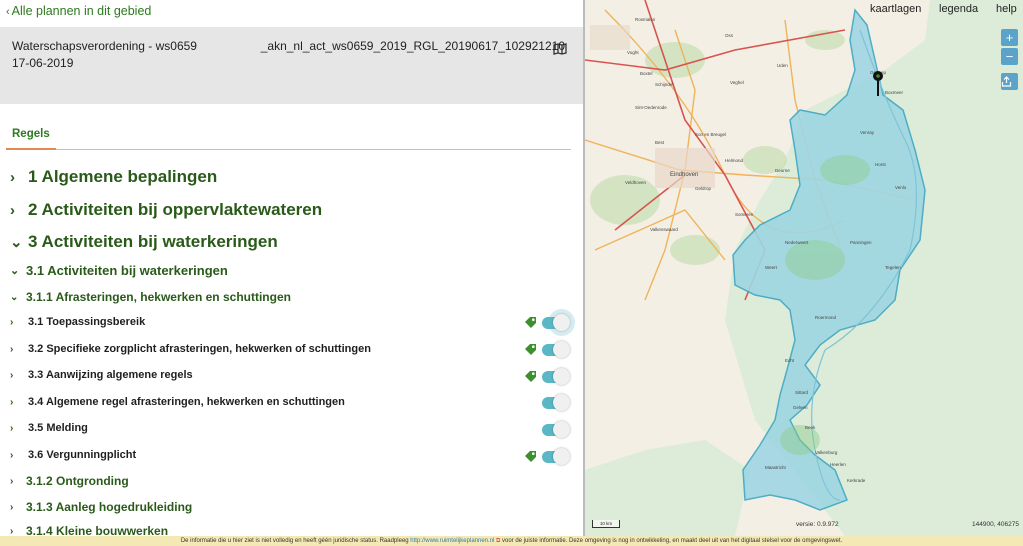 This screenshot has height=546, width=1023. I want to click on map-place-label: Sittard, so click(802, 392).